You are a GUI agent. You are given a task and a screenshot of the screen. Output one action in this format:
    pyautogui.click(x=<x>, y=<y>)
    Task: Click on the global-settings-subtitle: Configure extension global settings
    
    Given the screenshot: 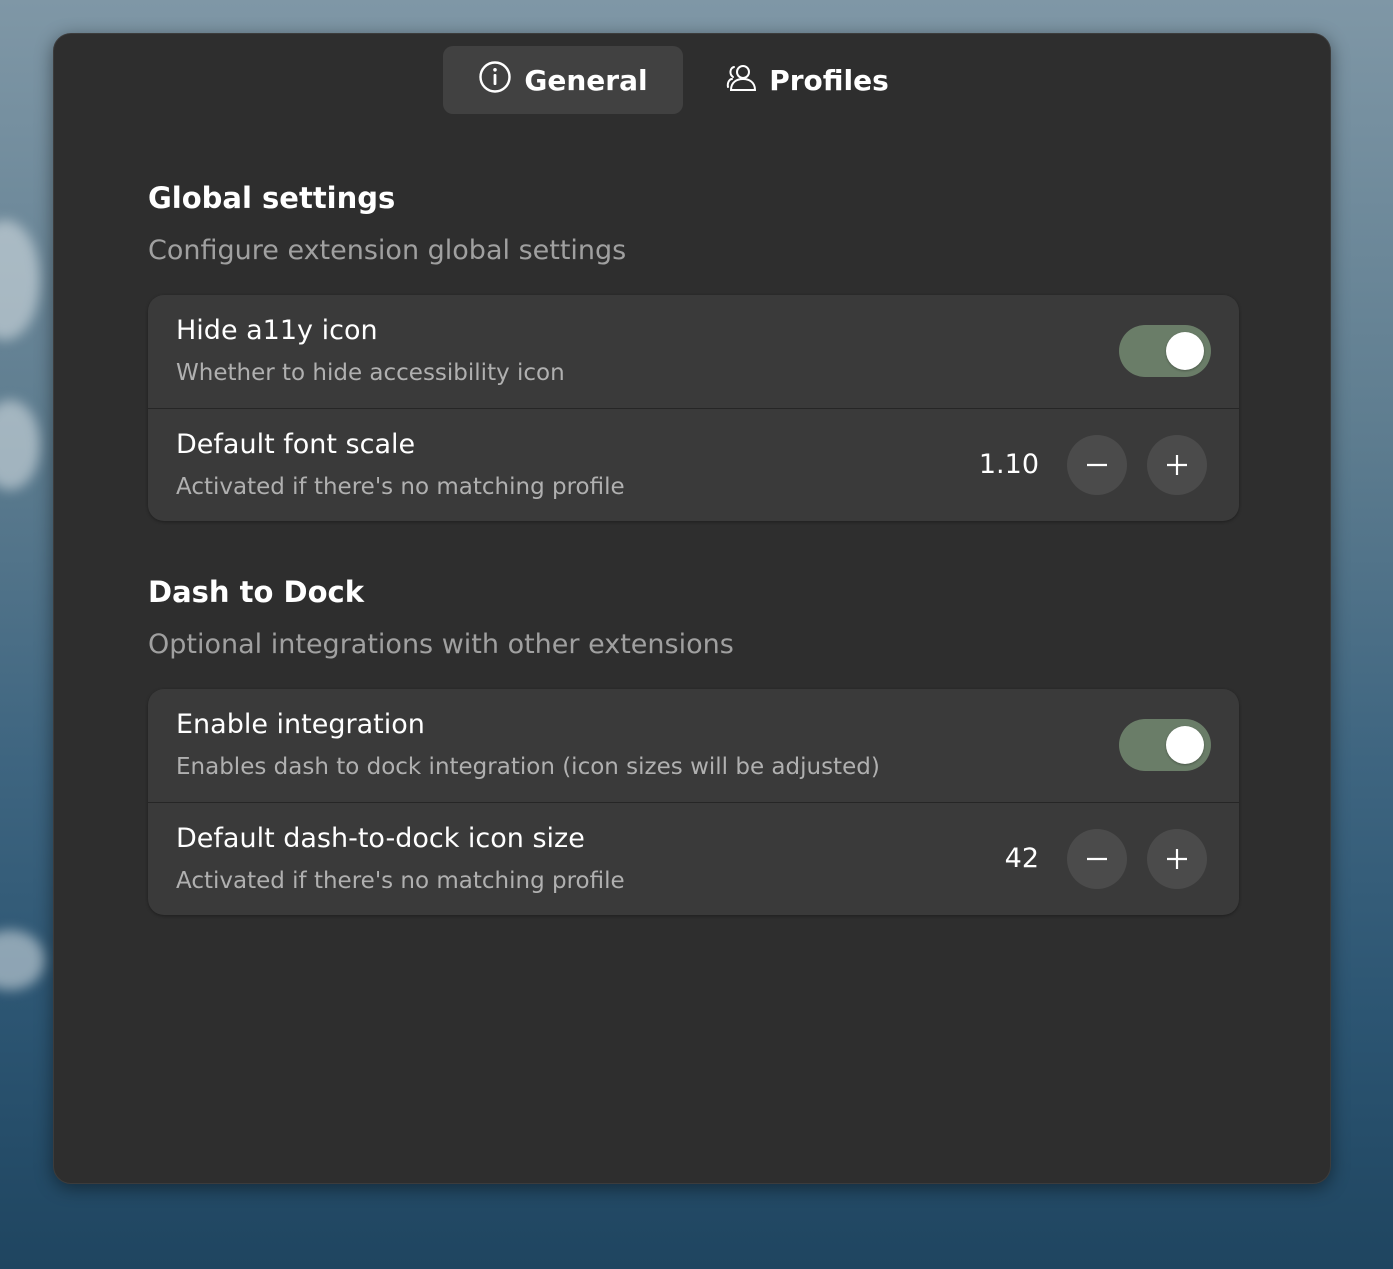 What is the action you would take?
    pyautogui.click(x=387, y=250)
    